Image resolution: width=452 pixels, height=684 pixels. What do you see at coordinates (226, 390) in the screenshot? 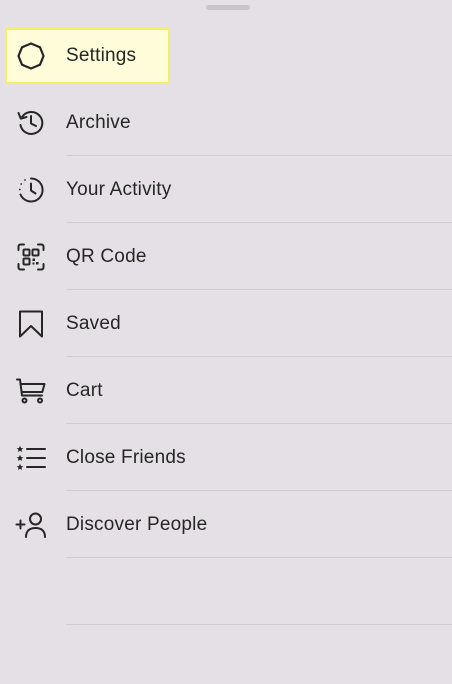
I see `menu-item-cart: Cart` at bounding box center [226, 390].